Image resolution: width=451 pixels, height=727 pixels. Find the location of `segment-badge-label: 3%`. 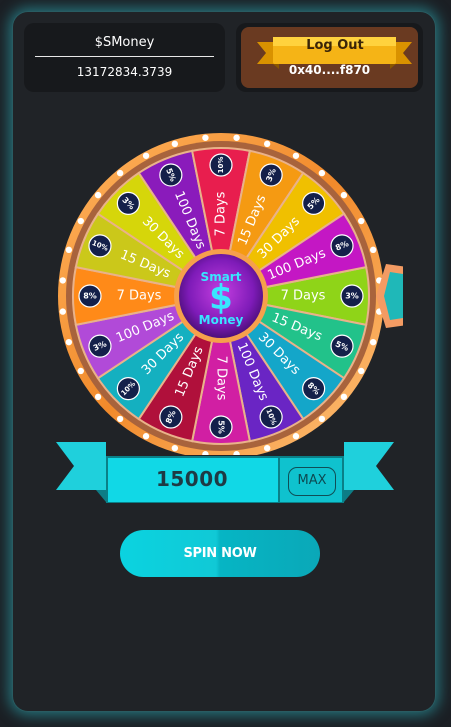

segment-badge-label: 3% is located at coordinates (352, 296).